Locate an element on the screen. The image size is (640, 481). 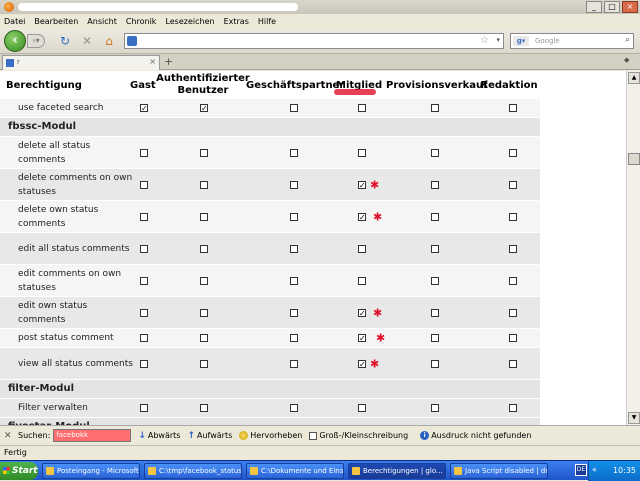
forward-button: ›▾ is located at coordinates (36, 41).